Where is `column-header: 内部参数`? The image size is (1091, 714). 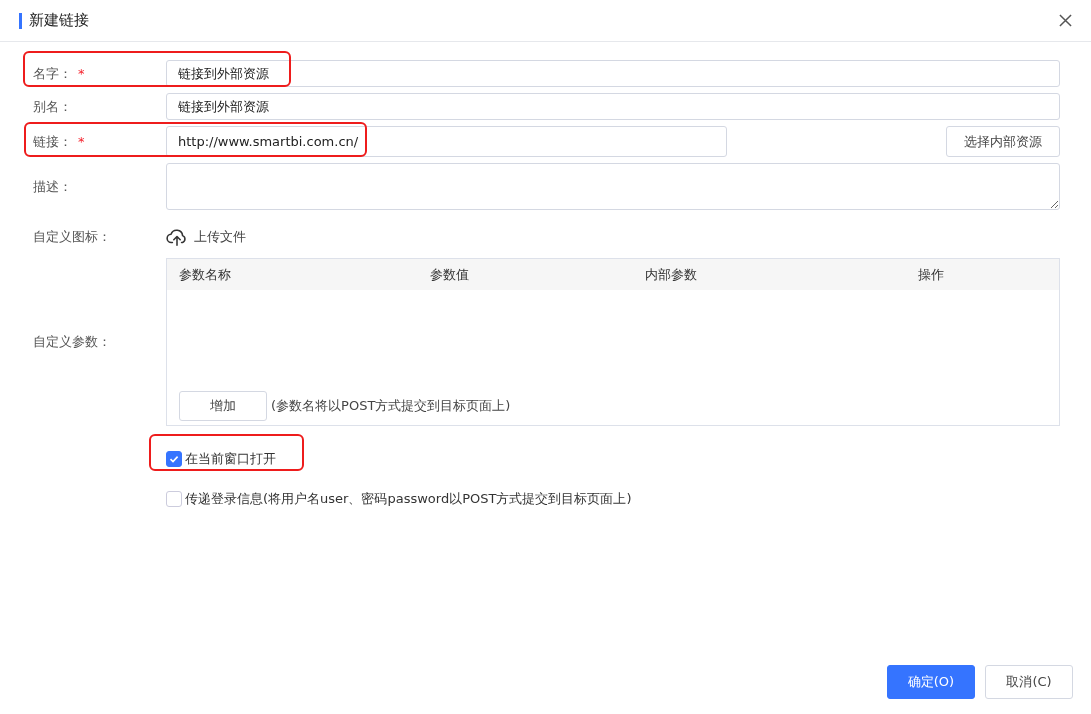
column-header: 内部参数 is located at coordinates (670, 274).